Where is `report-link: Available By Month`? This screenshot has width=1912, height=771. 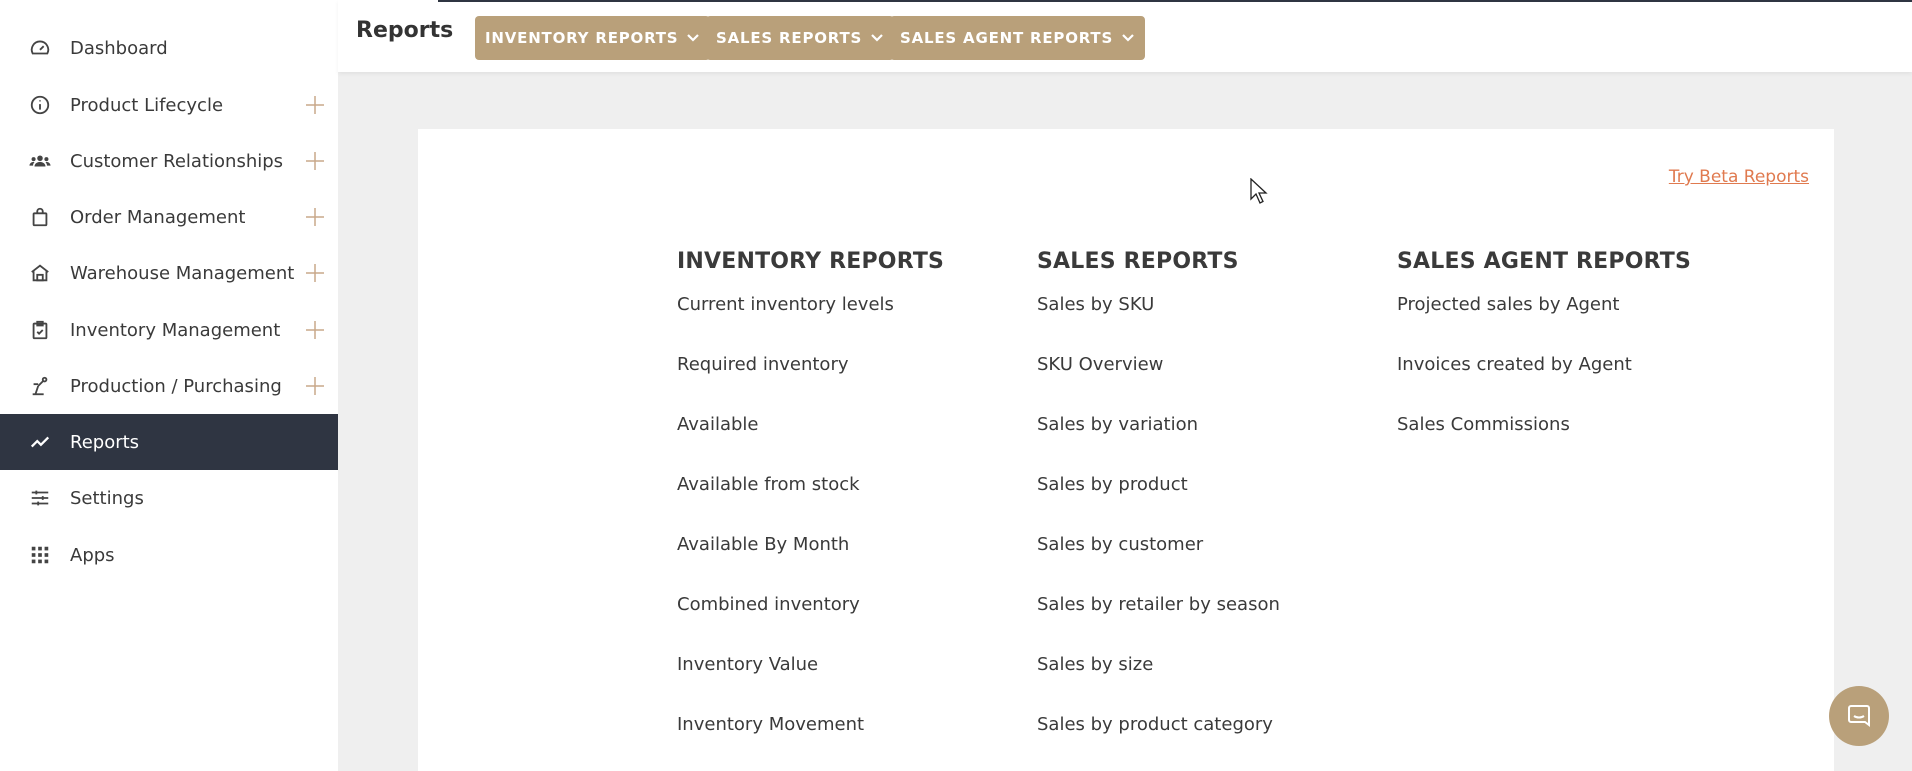 report-link: Available By Month is located at coordinates (810, 562).